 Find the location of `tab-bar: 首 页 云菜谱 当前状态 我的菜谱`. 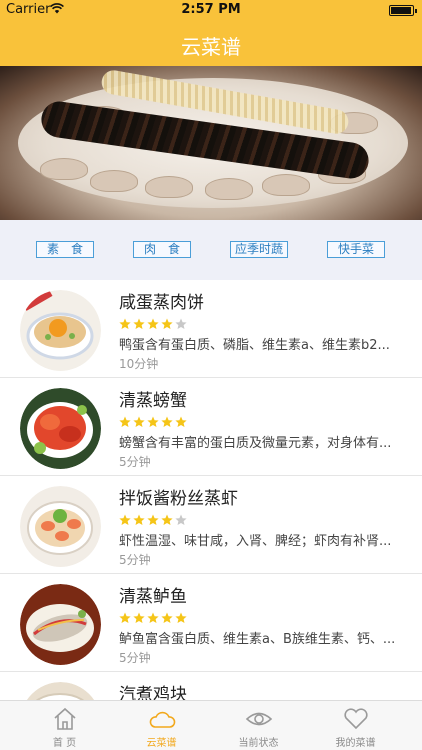

tab-bar: 首 页 云菜谱 当前状态 我的菜谱 is located at coordinates (211, 725).